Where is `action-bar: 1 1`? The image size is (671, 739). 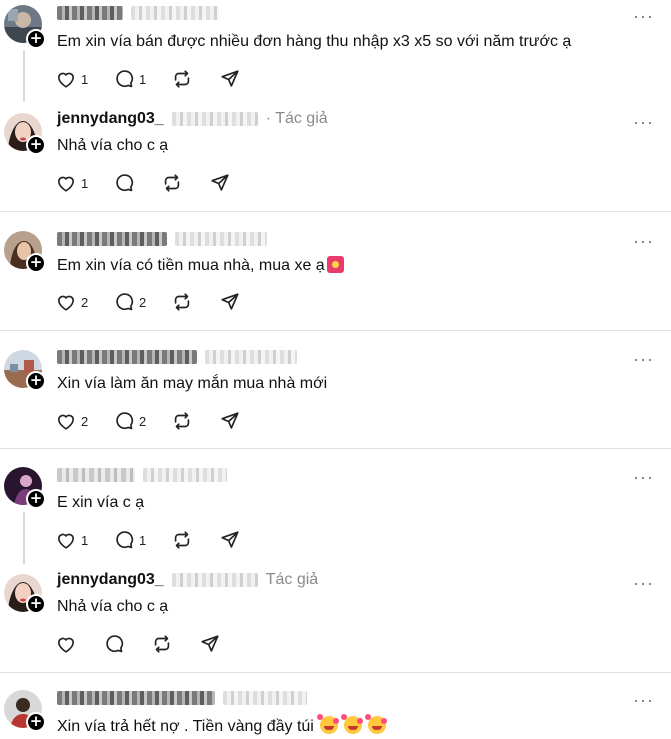 action-bar: 1 1 is located at coordinates (161, 79).